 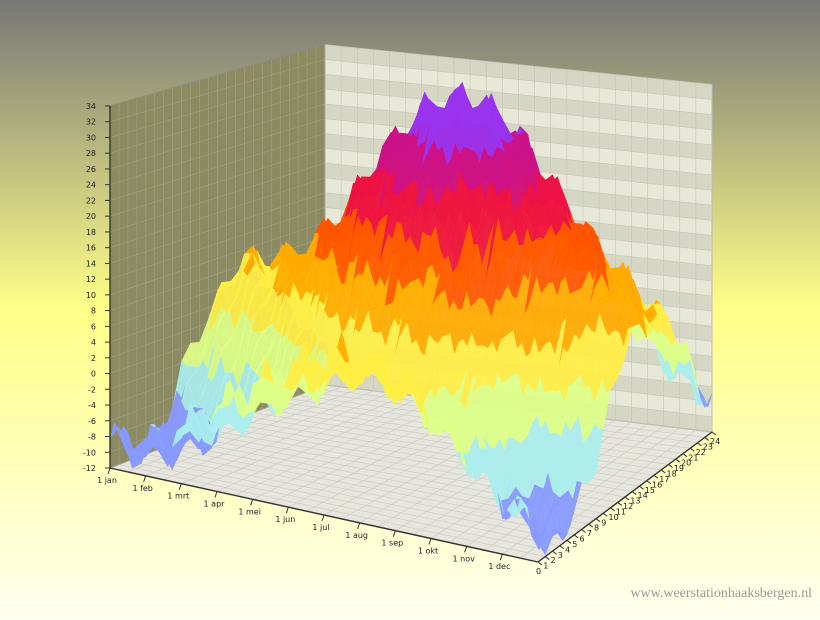 What do you see at coordinates (553, 560) in the screenshot?
I see `y-tick-label: 2` at bounding box center [553, 560].